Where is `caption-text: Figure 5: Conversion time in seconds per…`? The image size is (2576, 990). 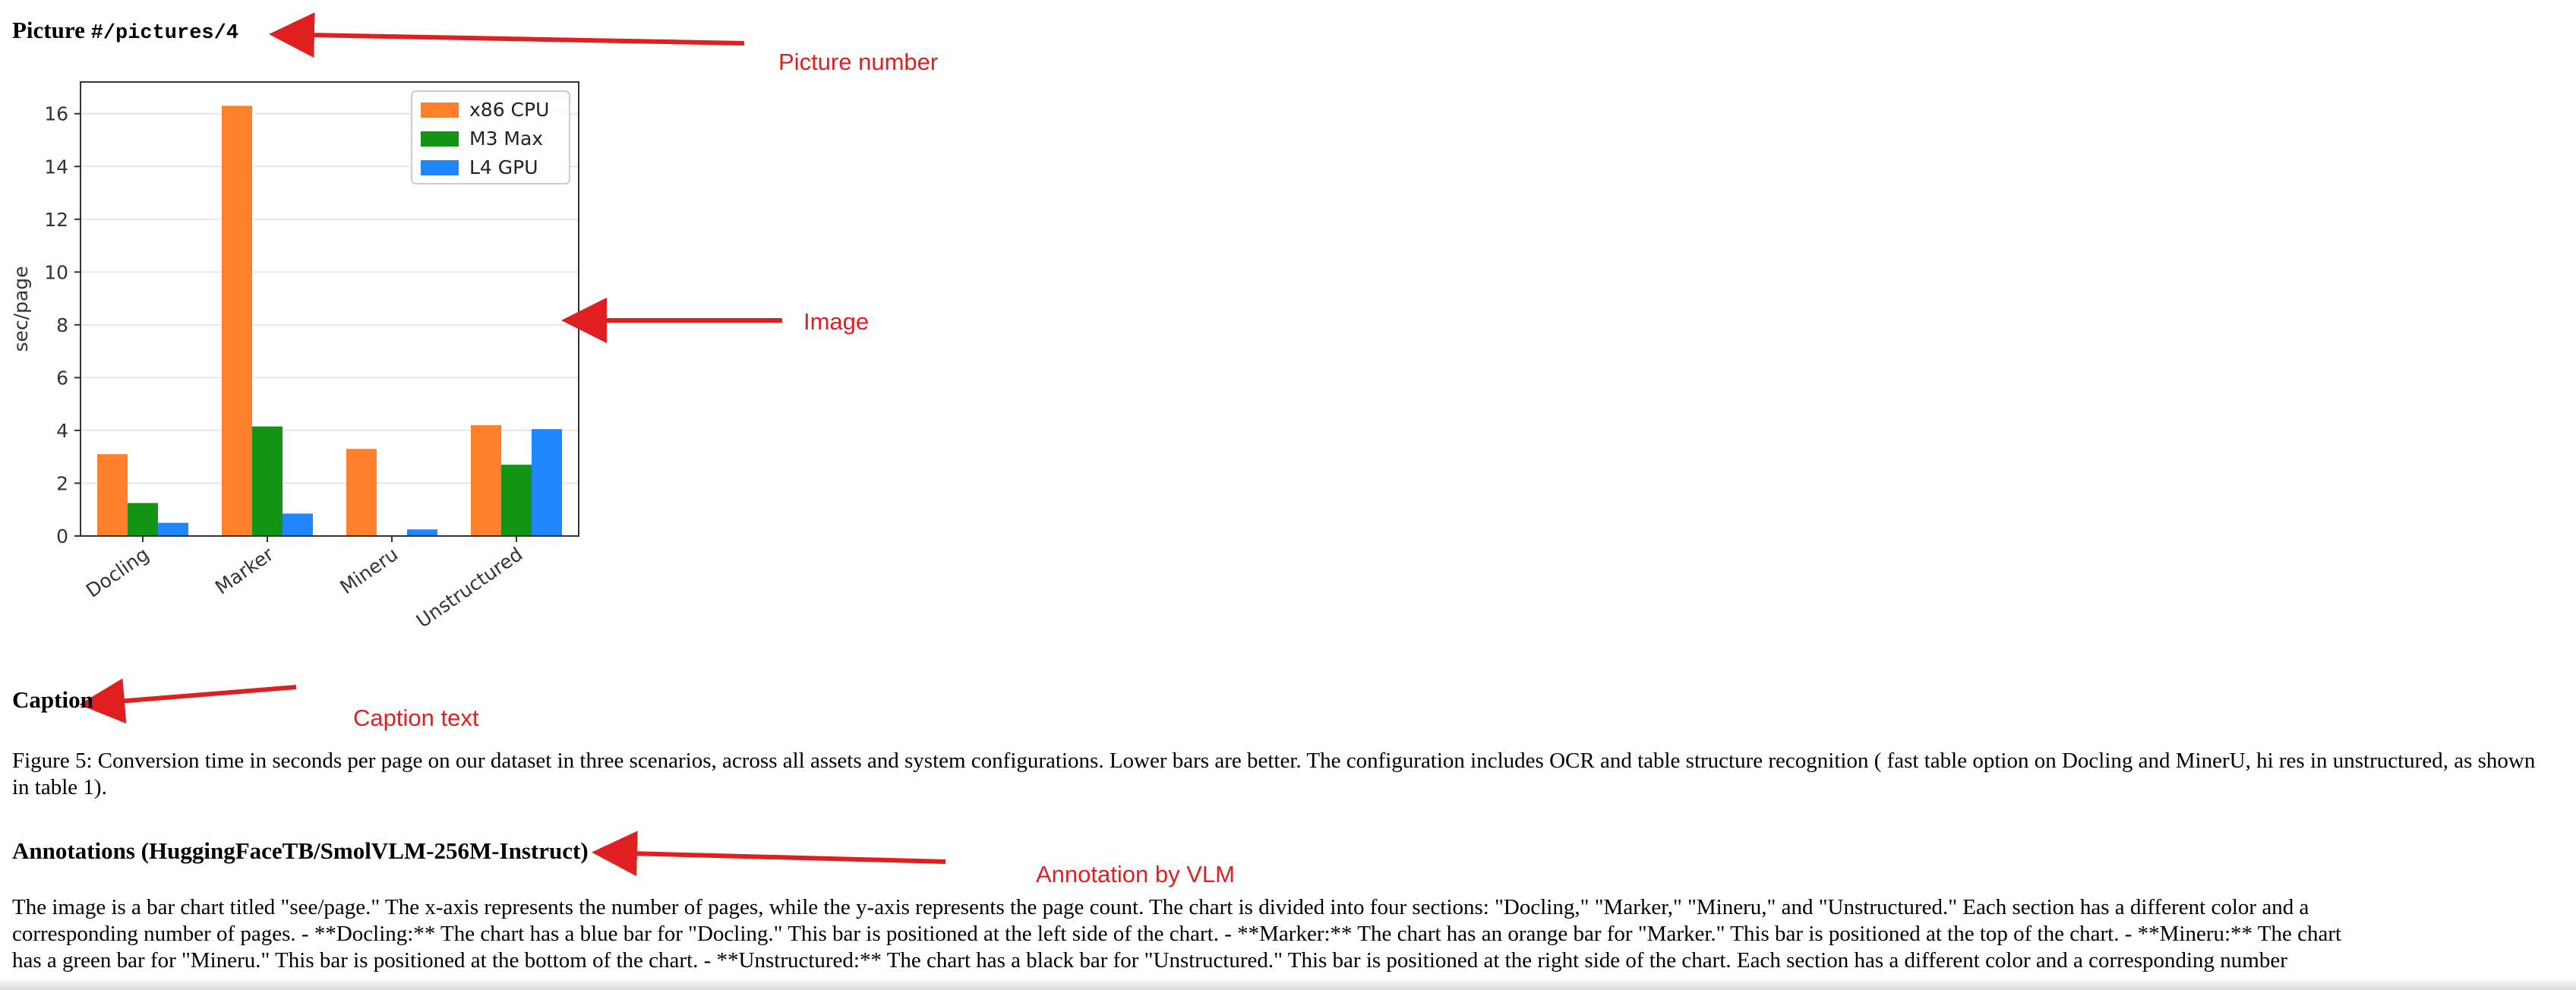 caption-text: Figure 5: Conversion time in seconds per… is located at coordinates (1274, 774).